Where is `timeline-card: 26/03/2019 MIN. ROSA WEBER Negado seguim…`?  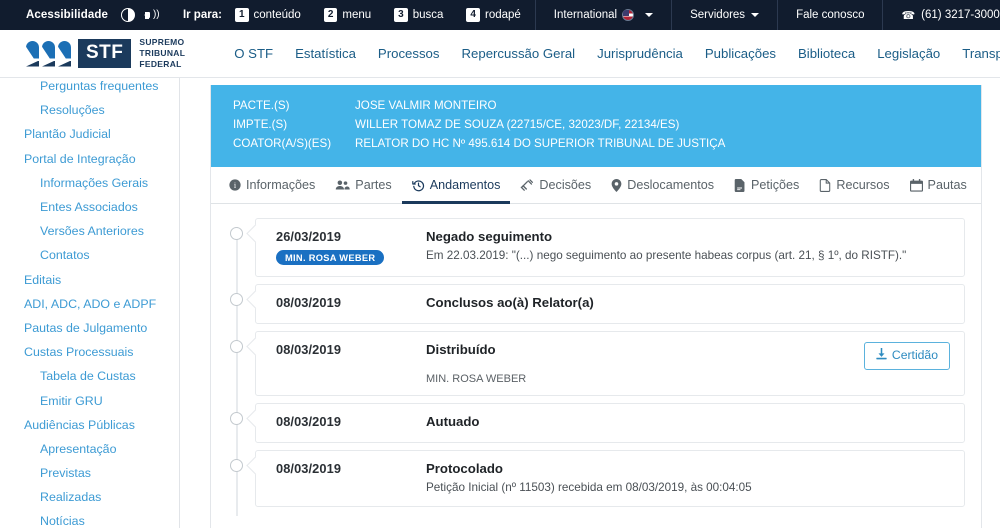
timeline-card: 26/03/2019 MIN. ROSA WEBER Negado seguim… is located at coordinates (610, 247).